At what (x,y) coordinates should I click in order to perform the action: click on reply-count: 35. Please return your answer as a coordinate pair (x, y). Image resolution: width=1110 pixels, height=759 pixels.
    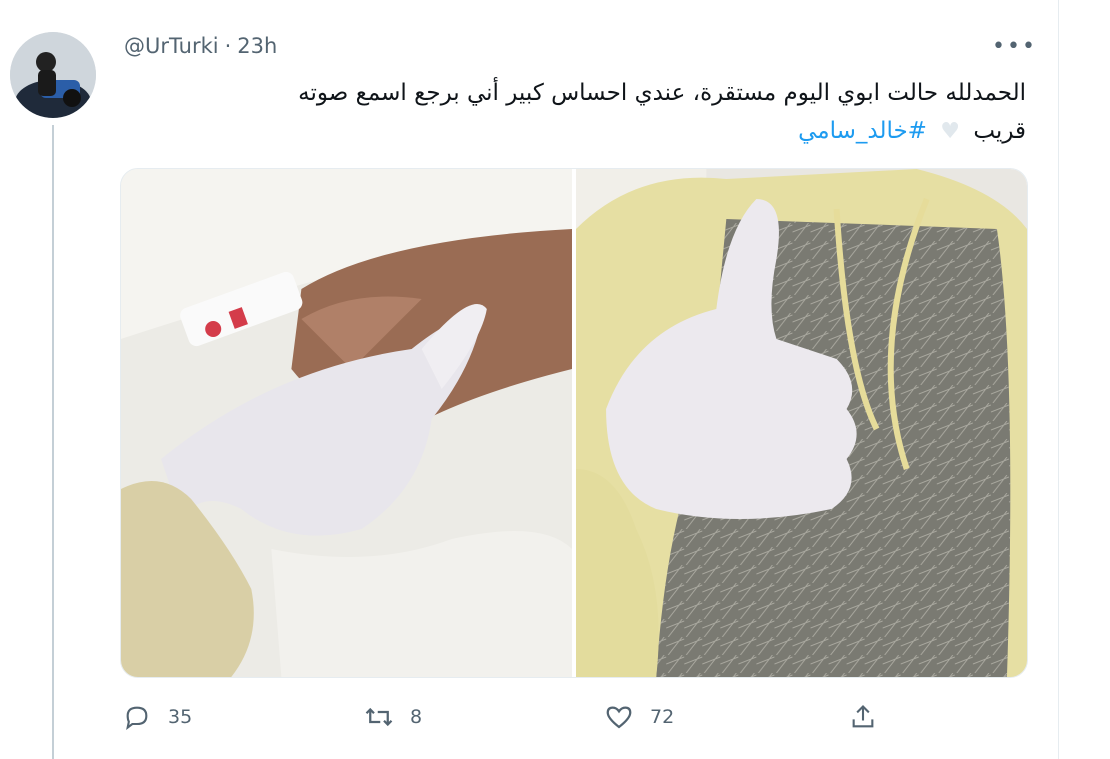
    Looking at the image, I should click on (180, 717).